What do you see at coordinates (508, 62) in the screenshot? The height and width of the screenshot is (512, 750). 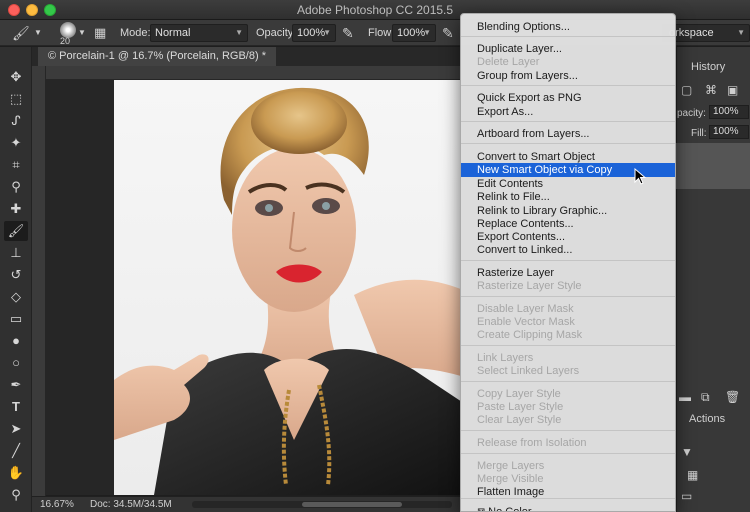 I see `menu-item-label: Delete Layer` at bounding box center [508, 62].